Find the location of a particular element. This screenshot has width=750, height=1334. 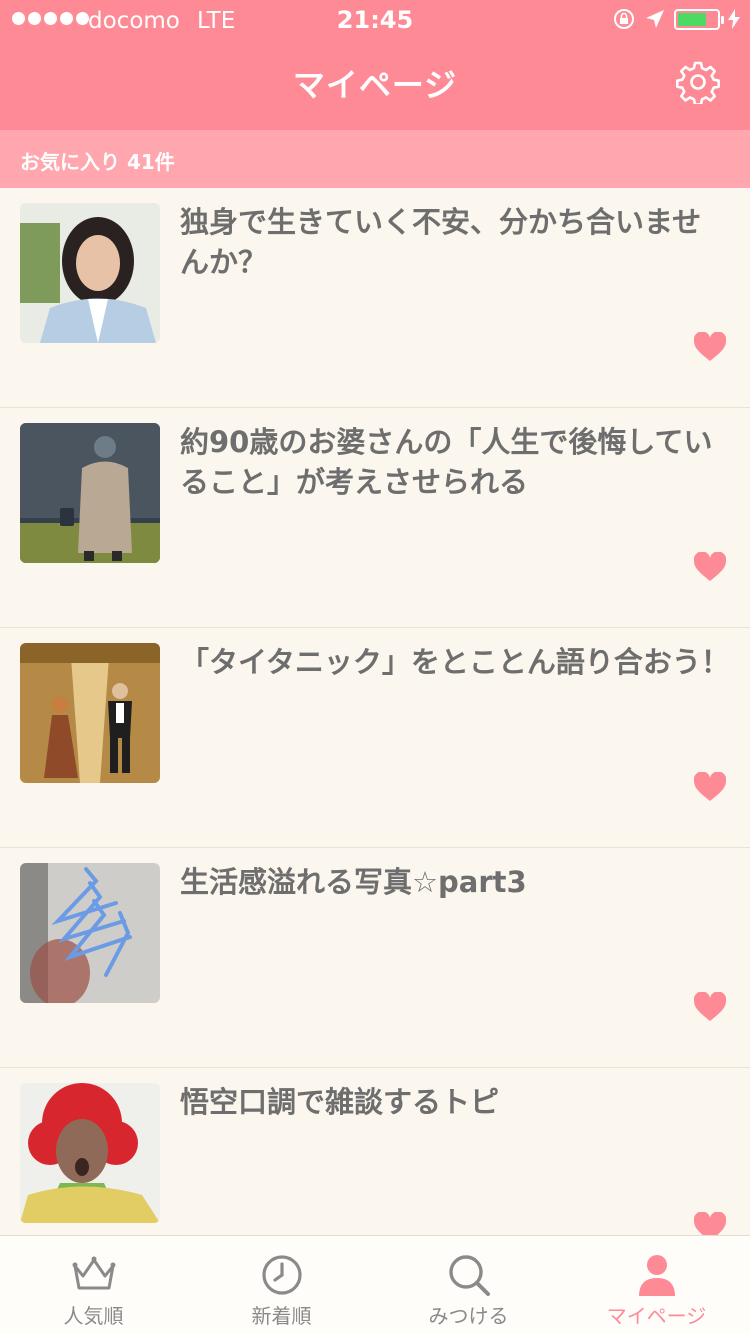

tab-label: 新着順 is located at coordinates (281, 1316).